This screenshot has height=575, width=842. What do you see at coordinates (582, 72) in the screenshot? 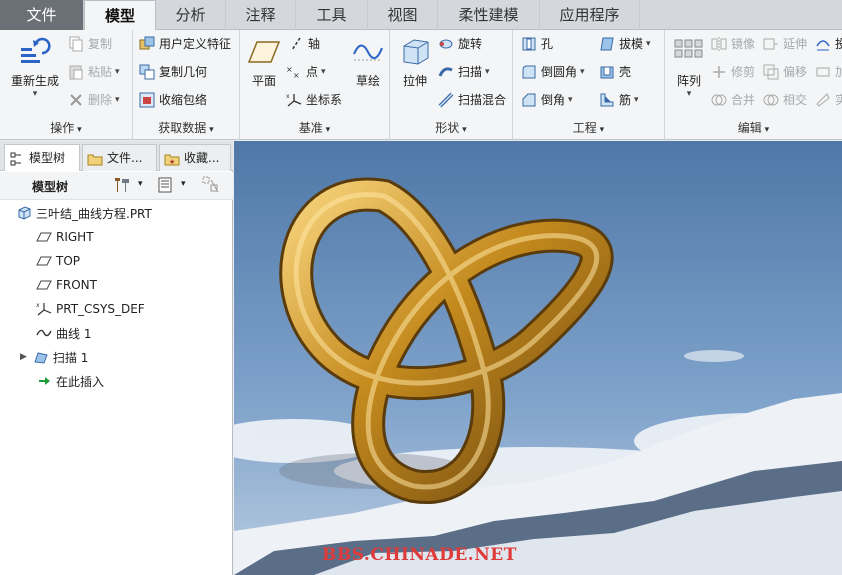
I see `round-dropdown-icon: ▾` at bounding box center [582, 72].